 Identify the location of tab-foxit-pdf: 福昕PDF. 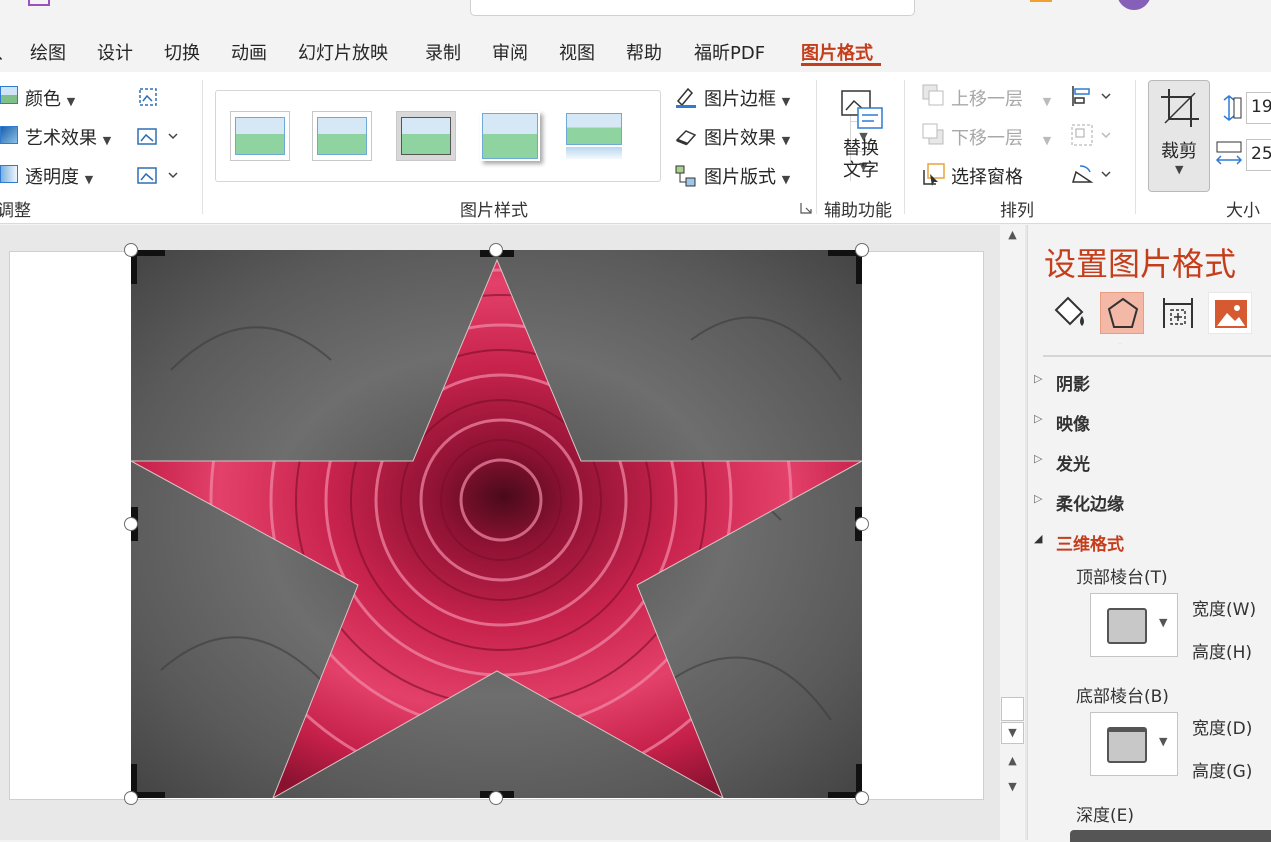
(729, 52).